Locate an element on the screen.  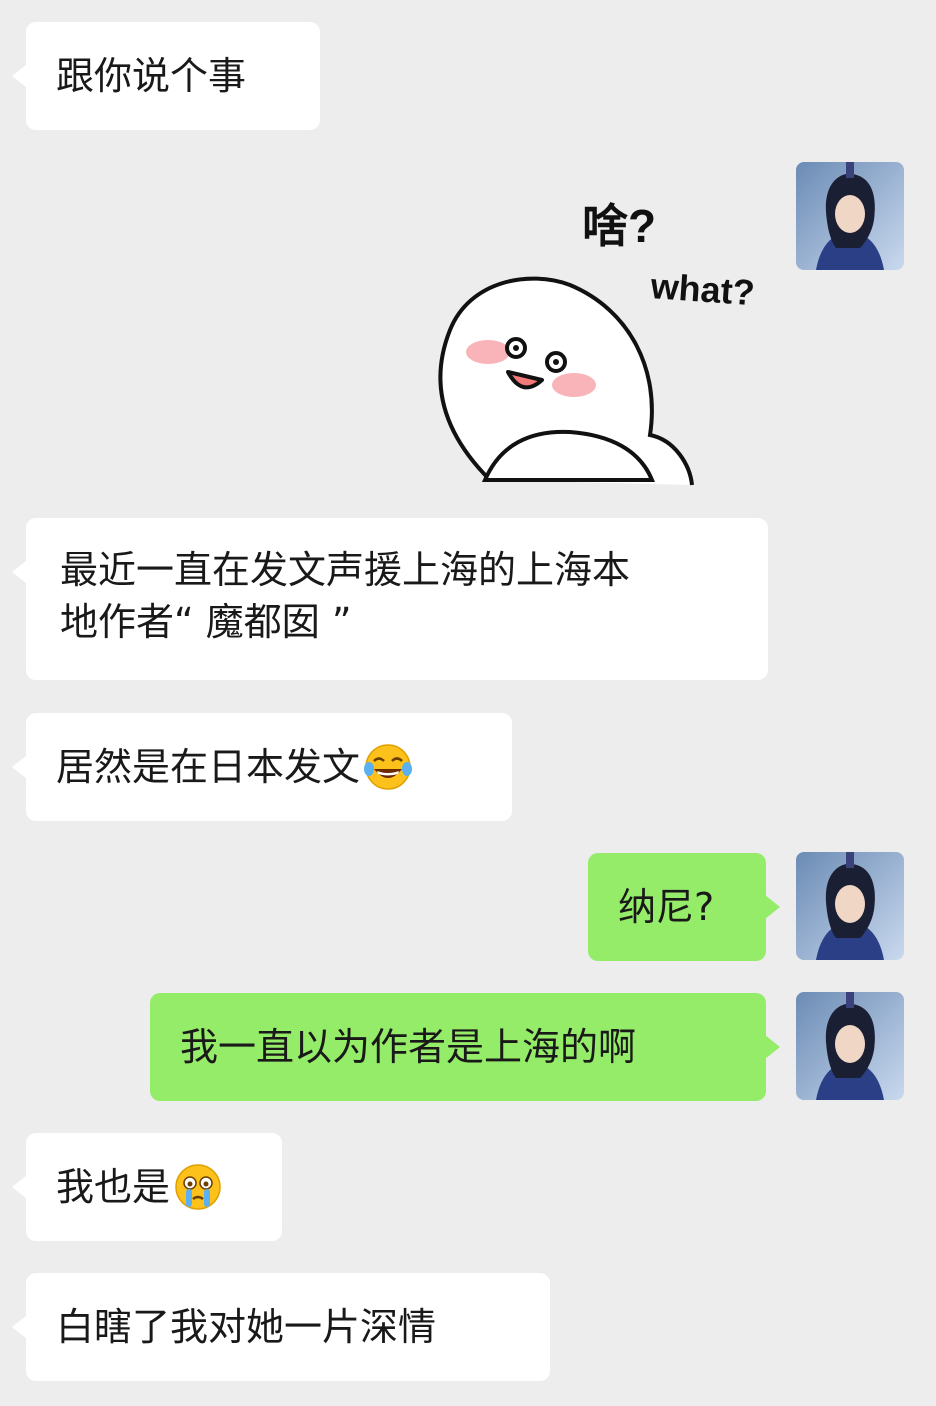
message-bubble-outgoing: 纳尼? is located at coordinates (684, 907).